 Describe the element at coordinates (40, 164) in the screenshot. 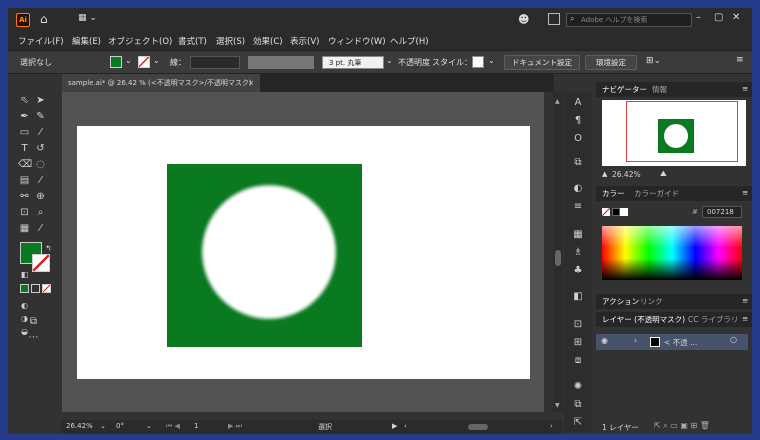

I see `lasso-tool-icon: ◌` at that location.